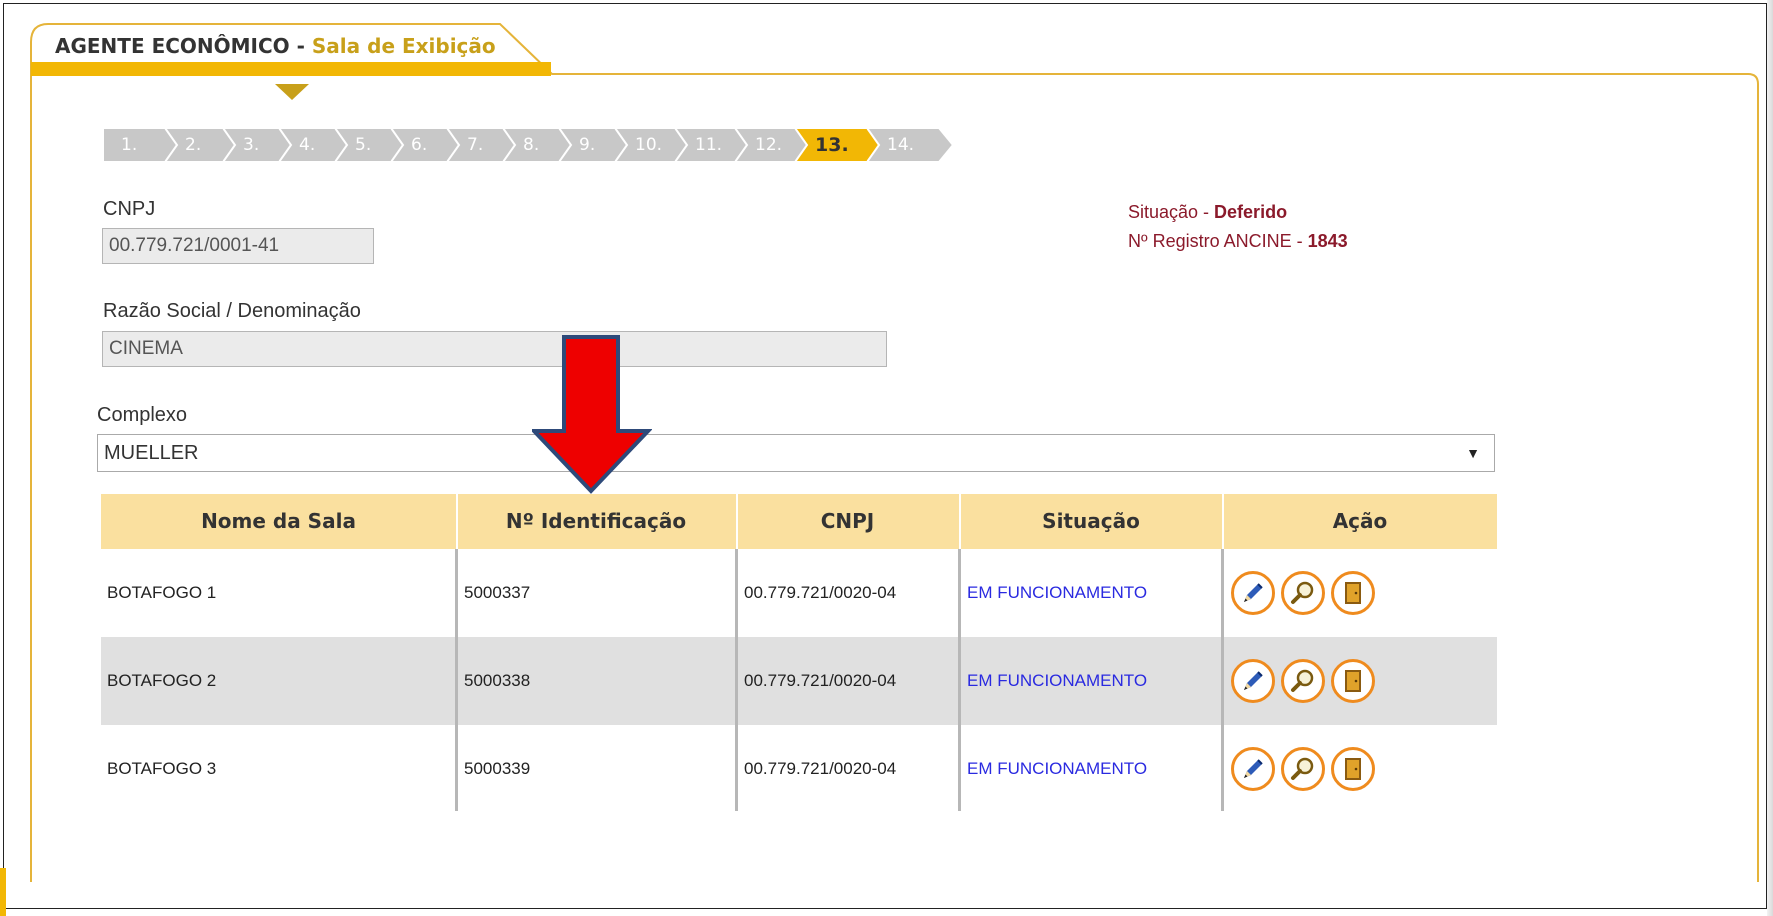 The width and height of the screenshot is (1773, 916). I want to click on panel-title-sub: Sala de Exibição, so click(403, 46).